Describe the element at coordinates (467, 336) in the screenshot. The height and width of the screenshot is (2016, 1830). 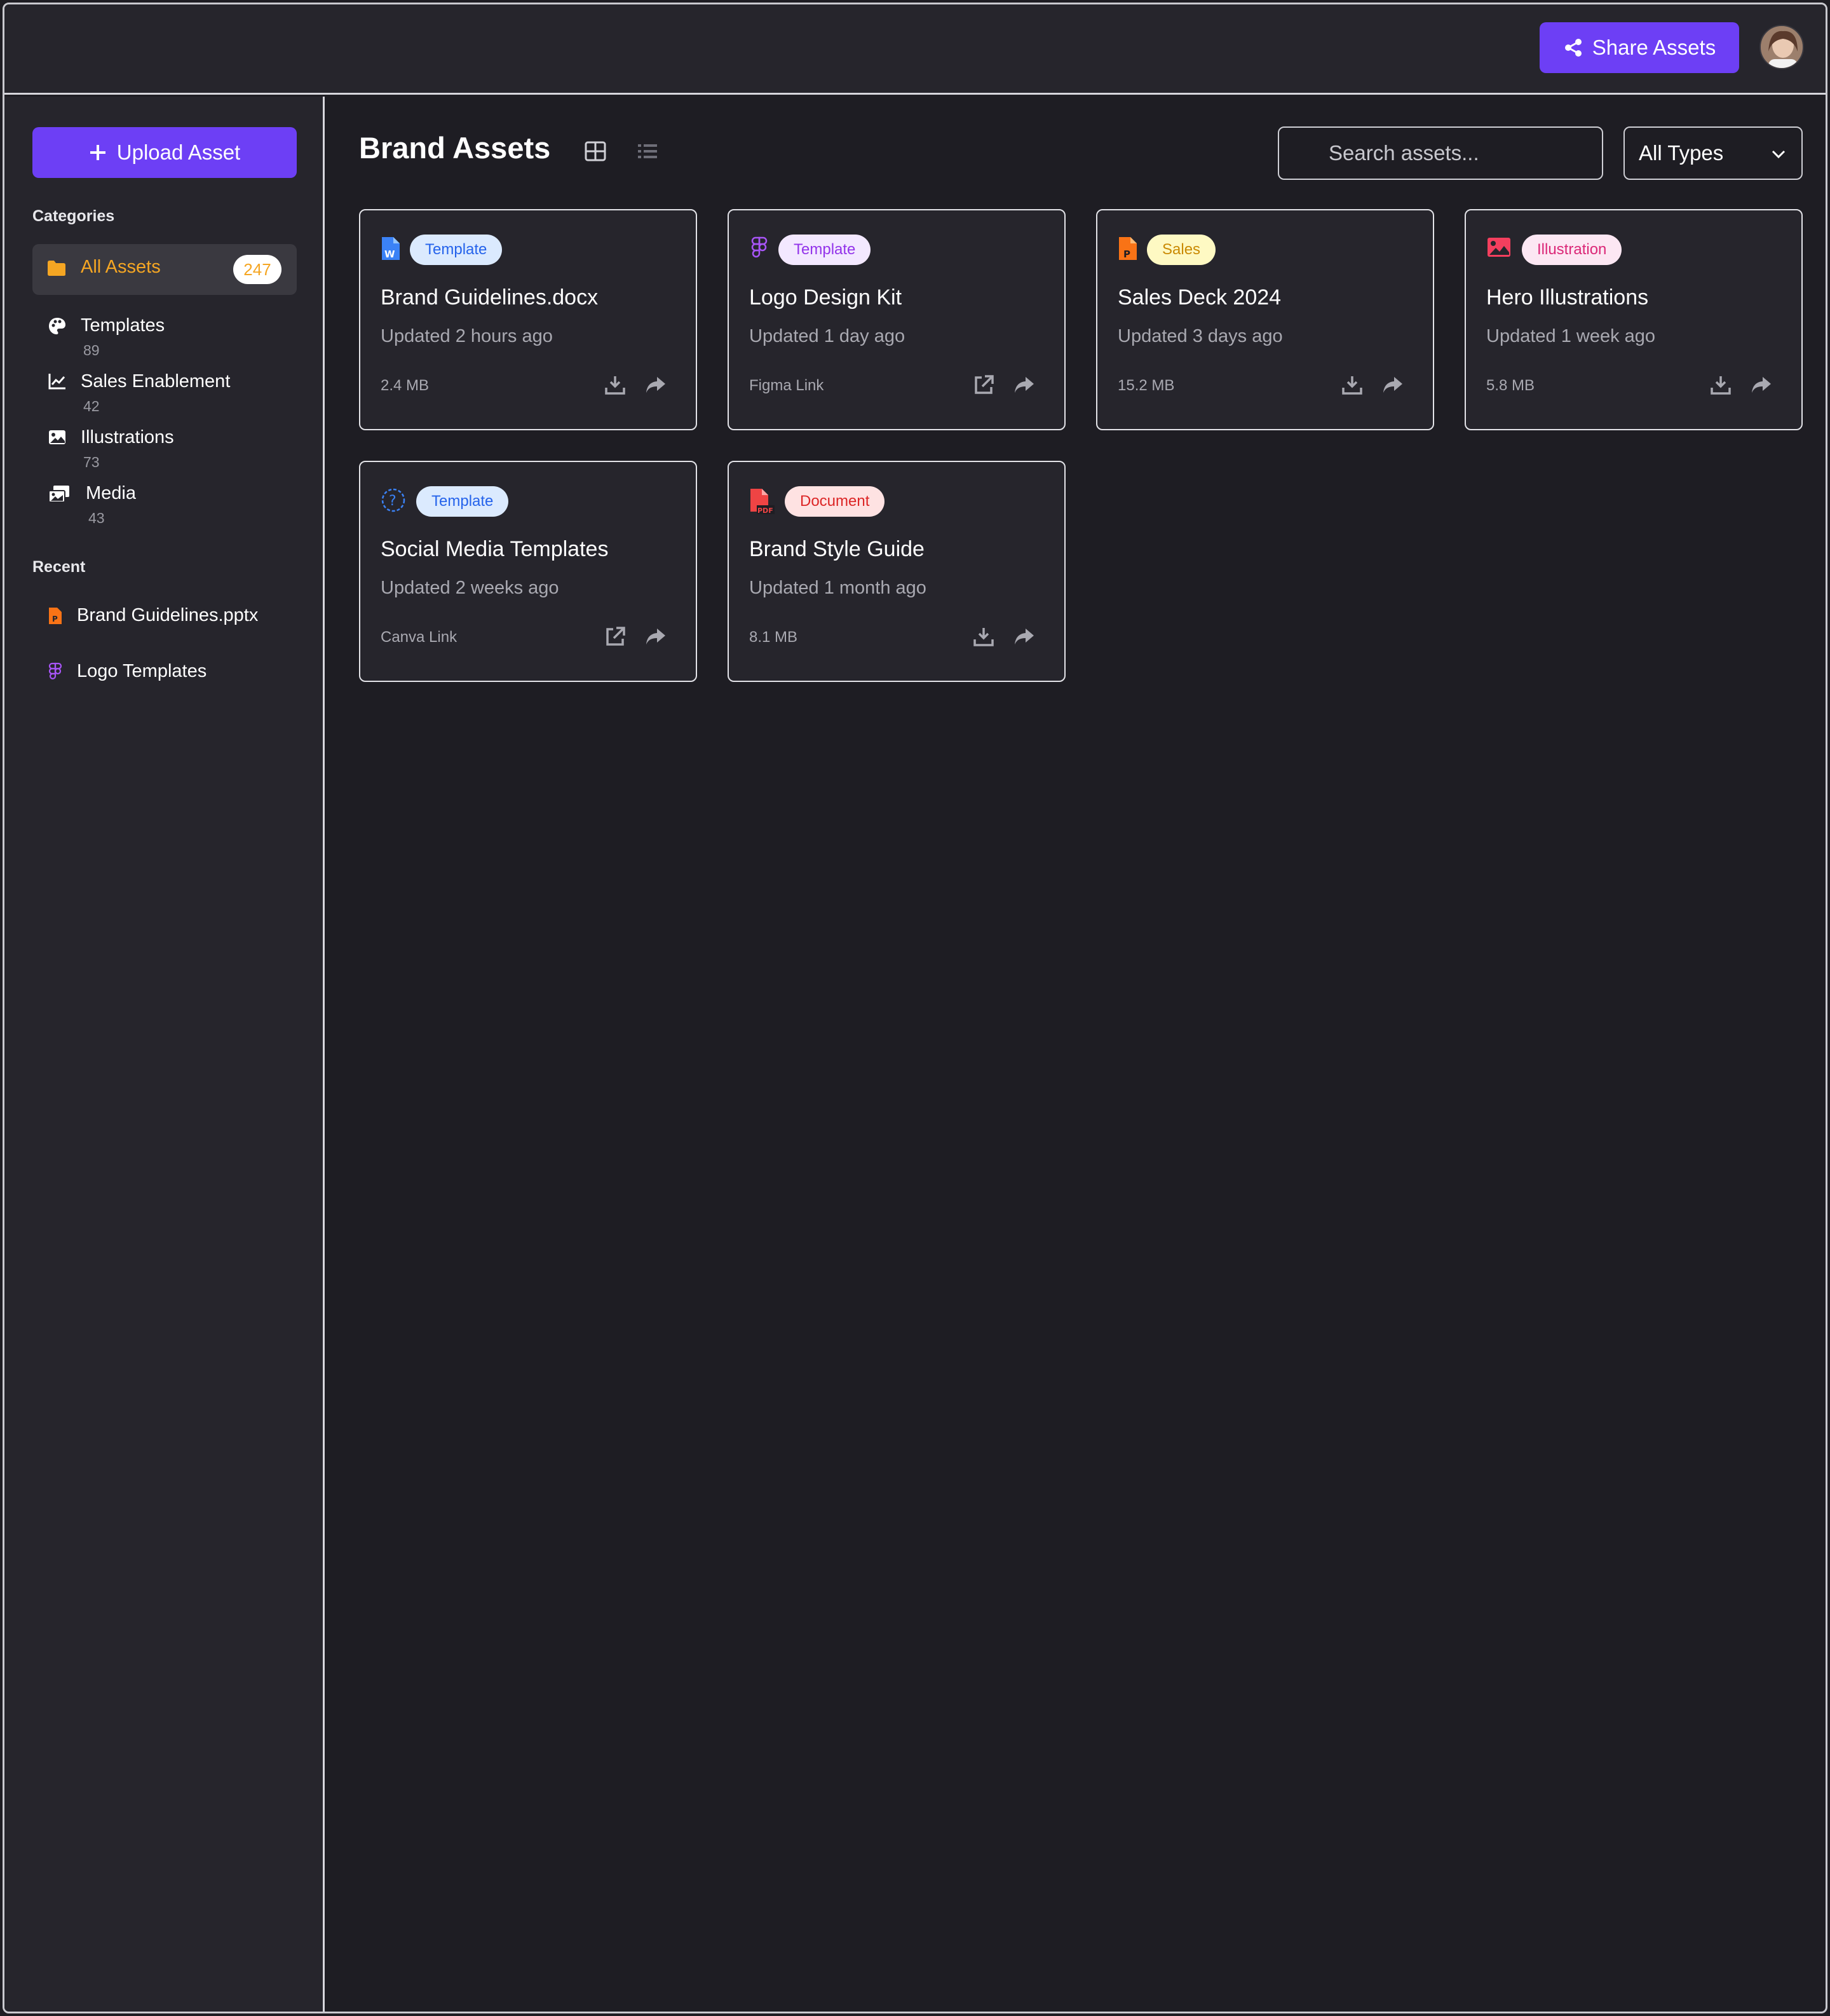
I see `asset-updated: Updated 2 hours ago` at that location.